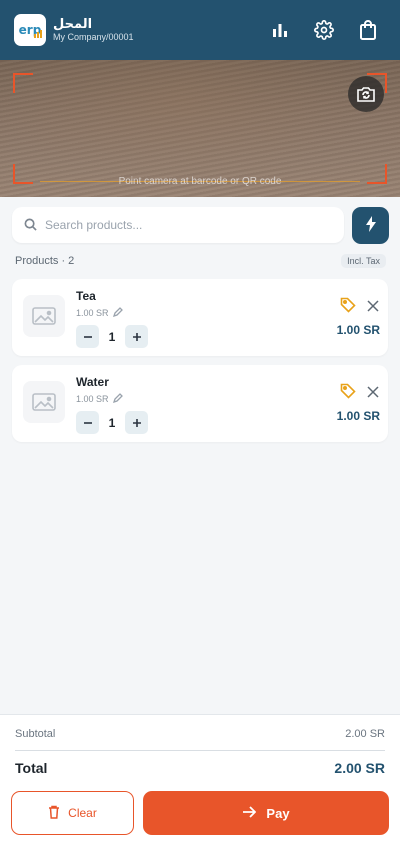  What do you see at coordinates (31, 768) in the screenshot?
I see `total-label: Total` at bounding box center [31, 768].